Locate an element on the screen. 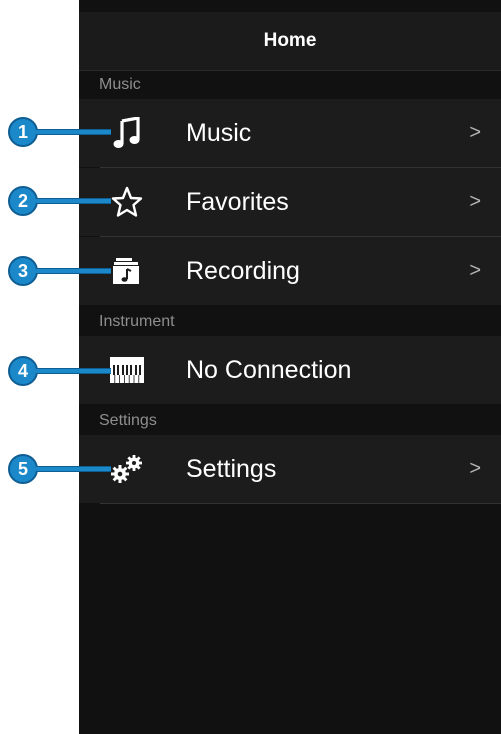 This screenshot has width=501, height=734. callout-4: 4 is located at coordinates (57, 371).